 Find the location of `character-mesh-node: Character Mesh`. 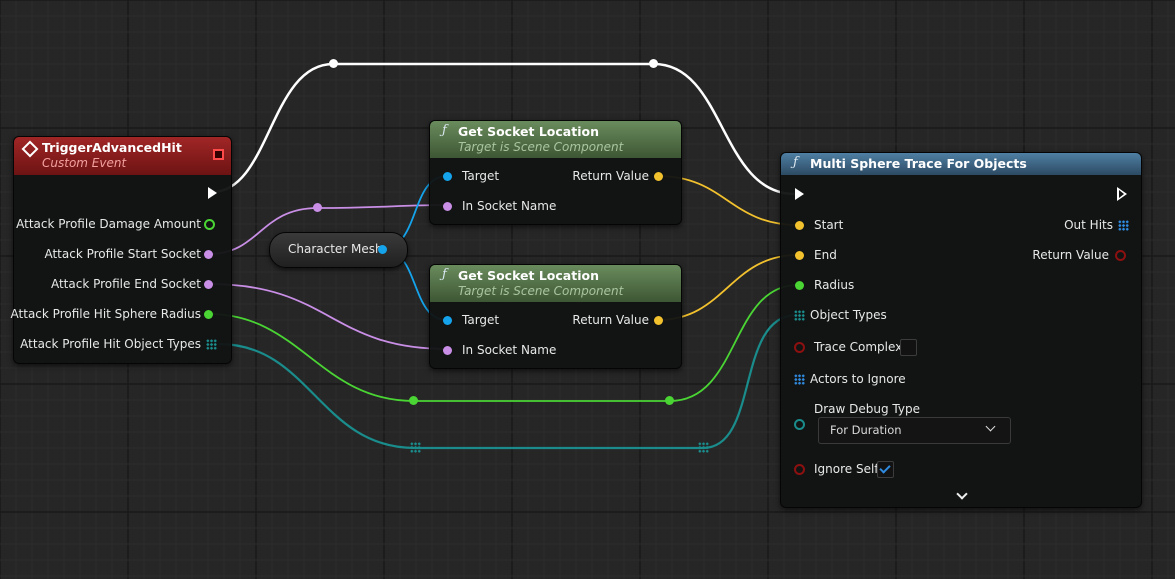

character-mesh-node: Character Mesh is located at coordinates (338, 250).